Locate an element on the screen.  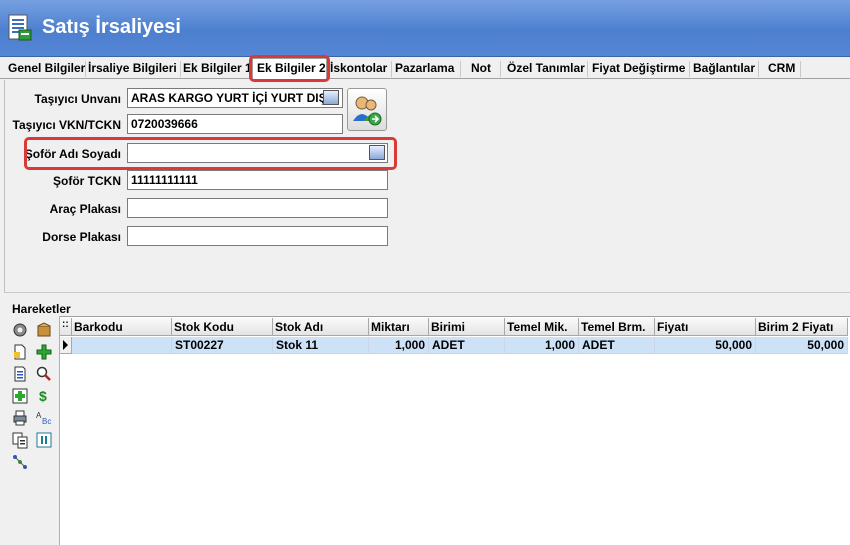
cell-barkodu is located at coordinates (122, 345).